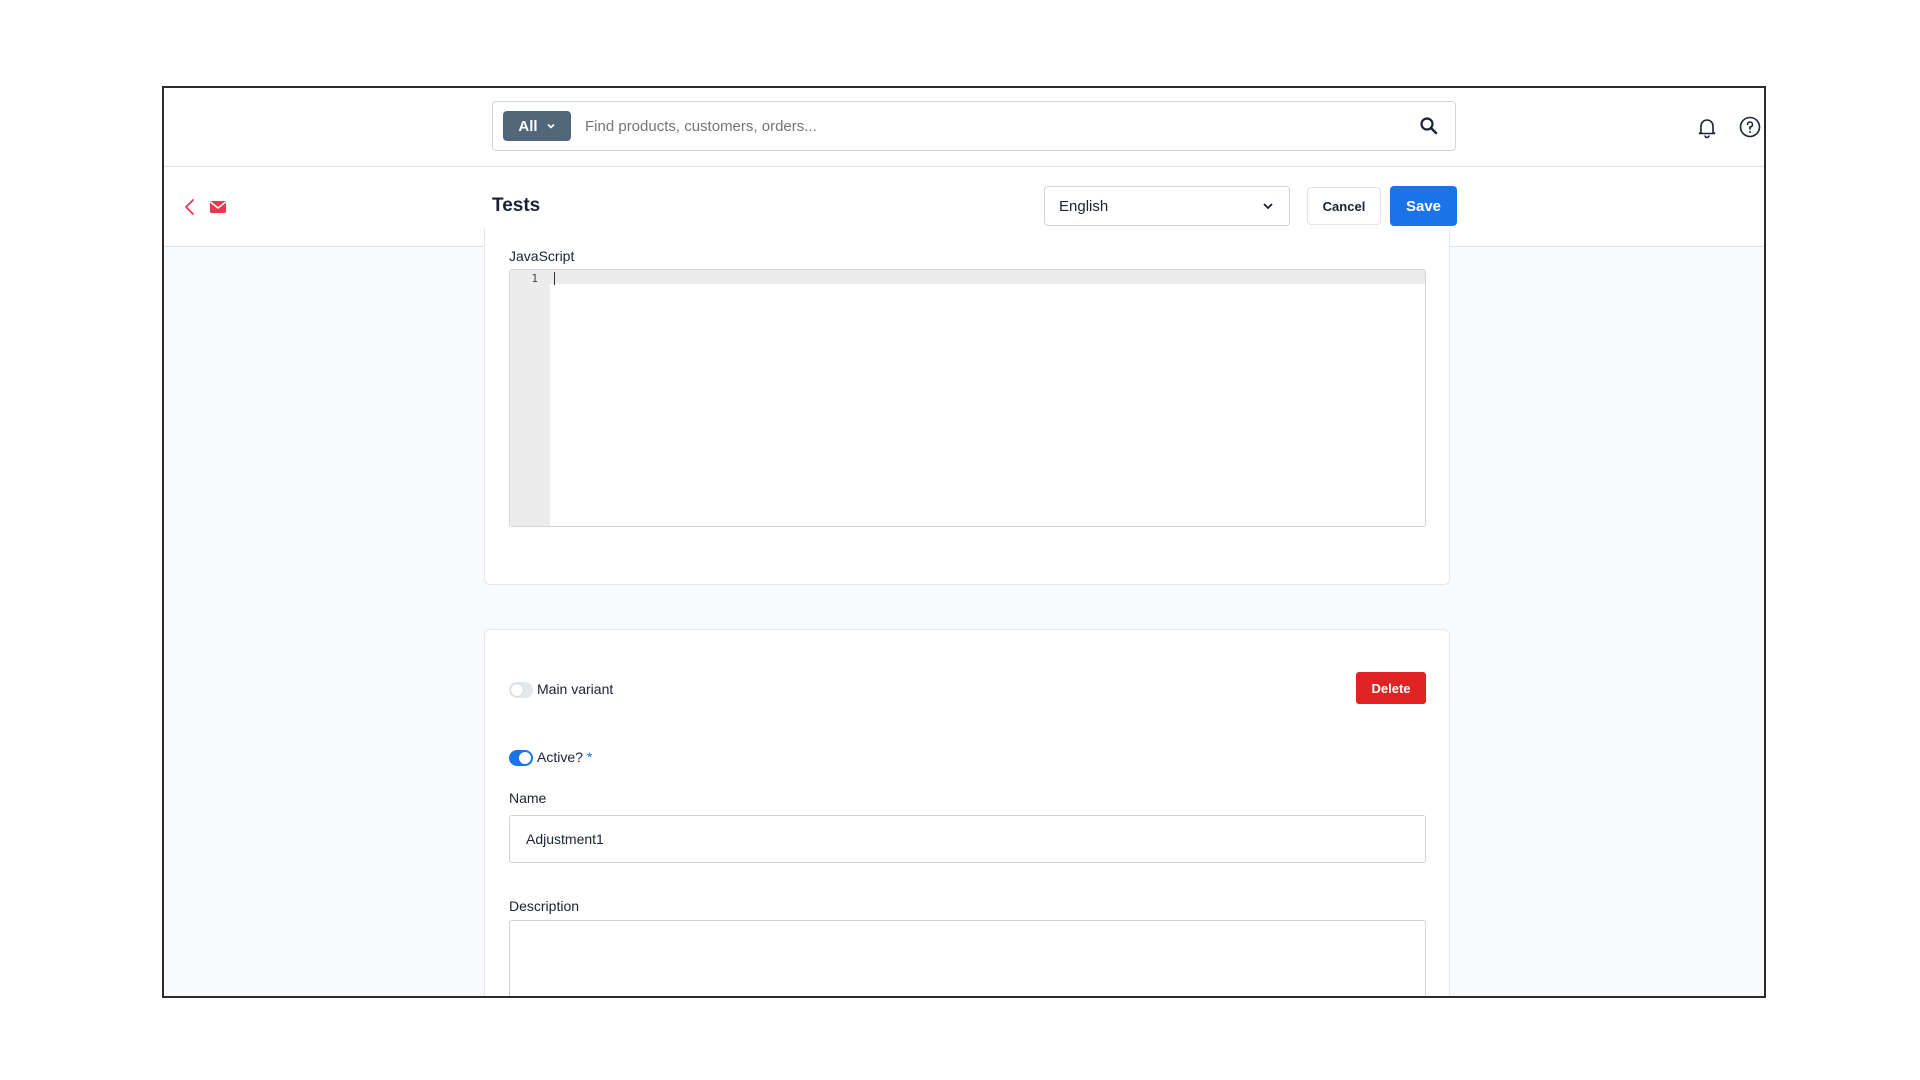 The width and height of the screenshot is (1920, 1080). I want to click on active-toggle, so click(521, 758).